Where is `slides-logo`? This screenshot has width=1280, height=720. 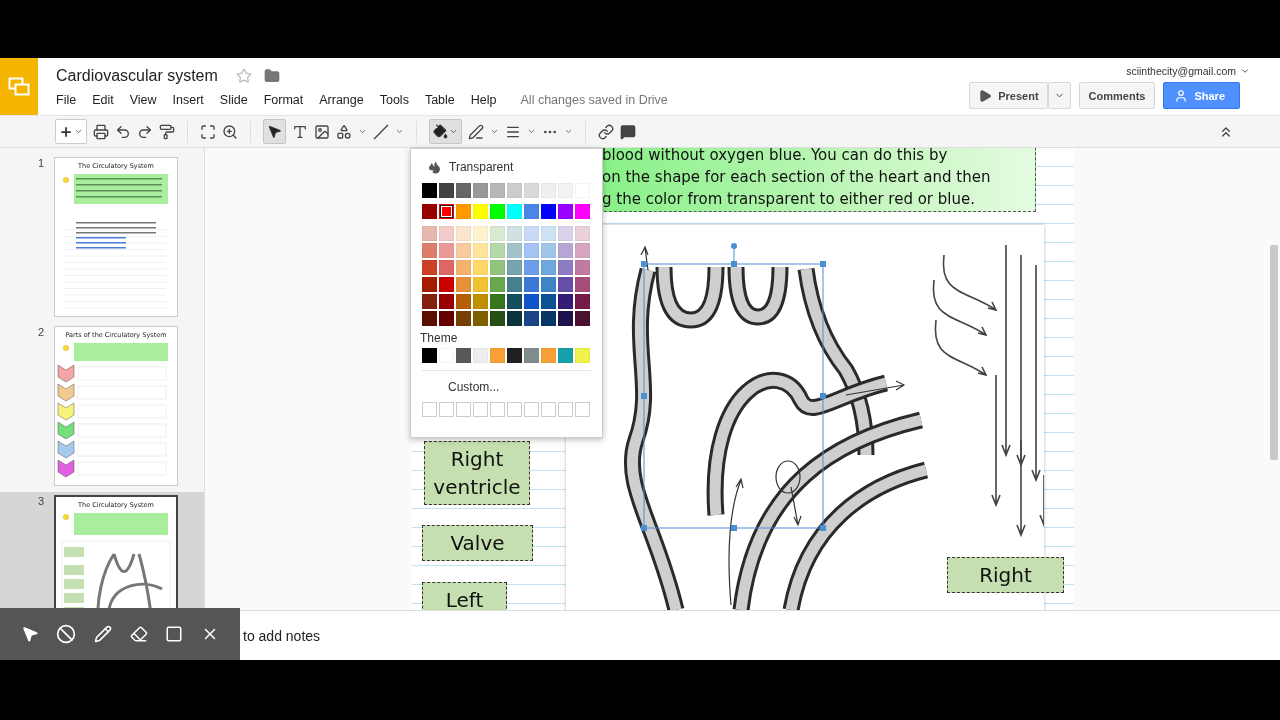
slides-logo is located at coordinates (19, 86).